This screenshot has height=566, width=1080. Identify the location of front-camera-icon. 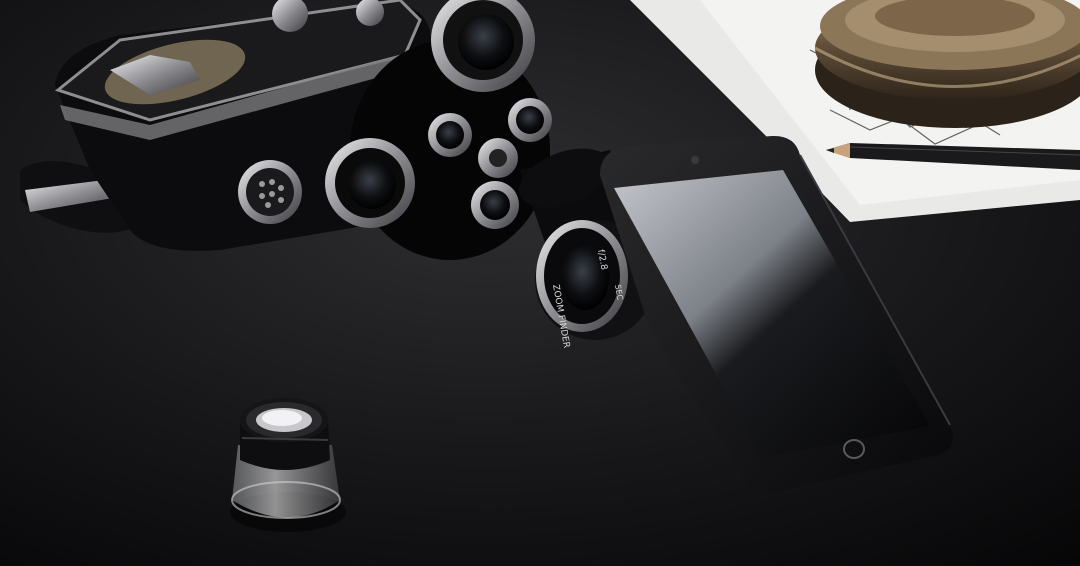
(695, 160).